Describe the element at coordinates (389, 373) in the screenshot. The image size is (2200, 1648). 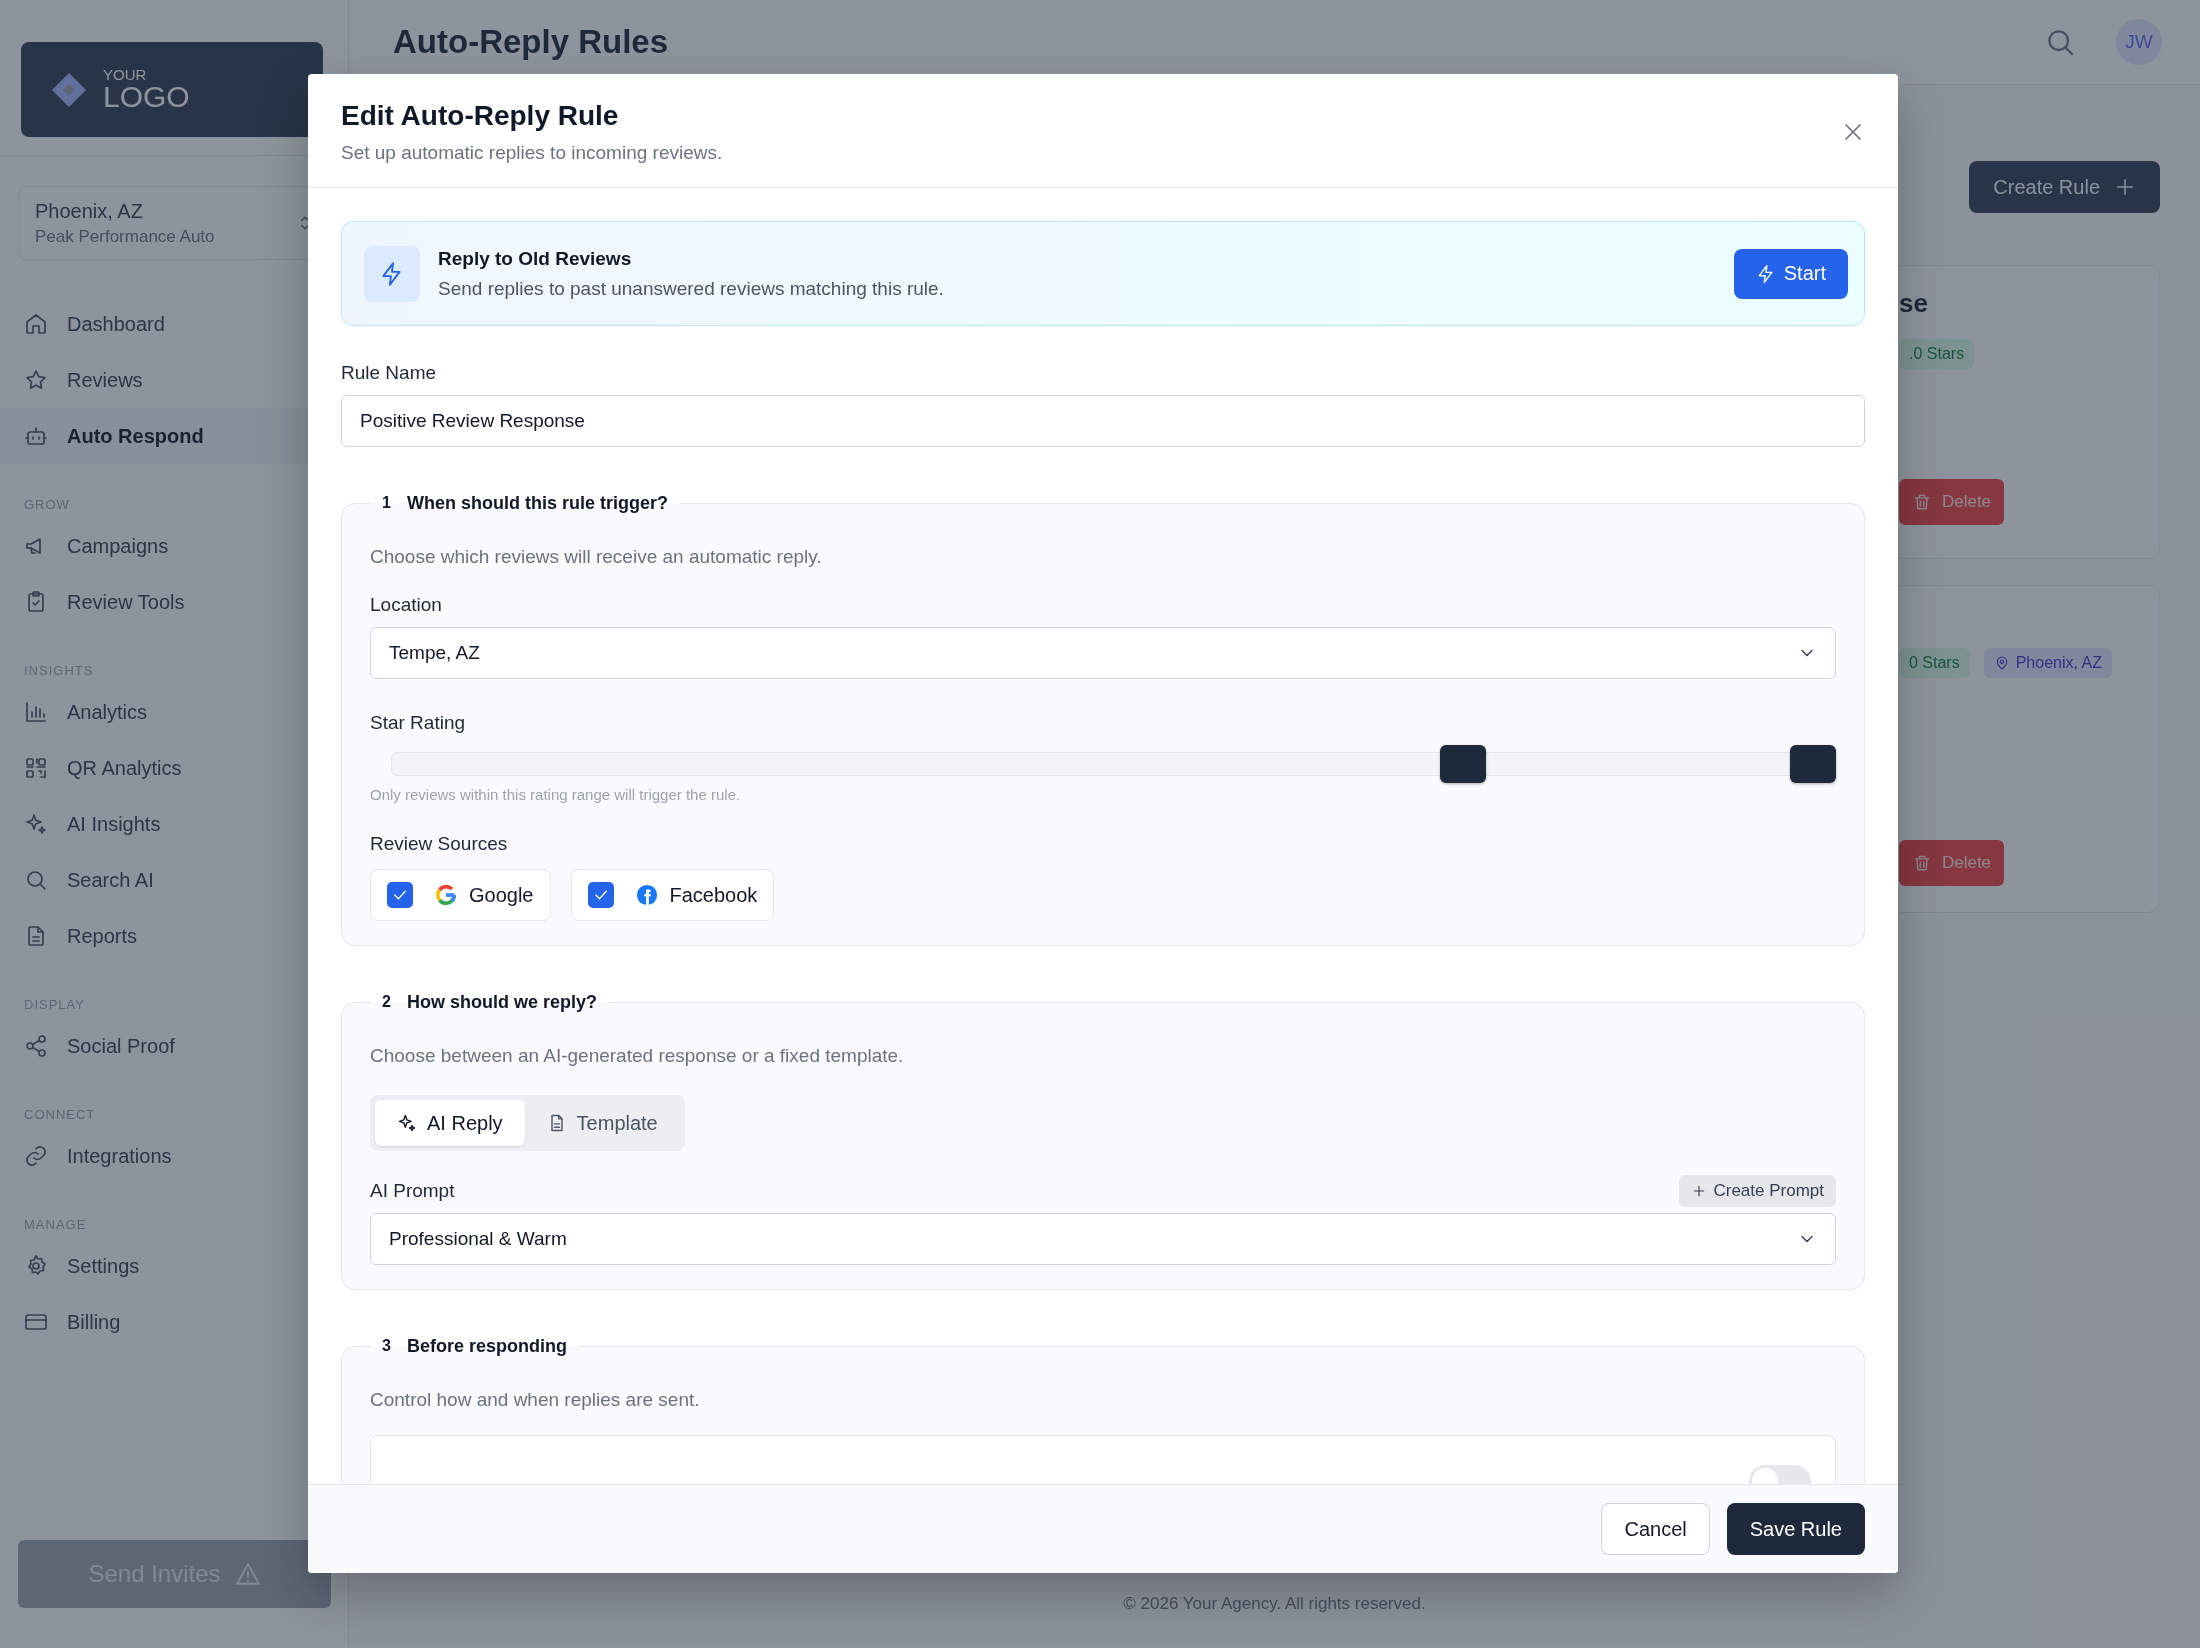
I see `field-label: Rule Name` at that location.